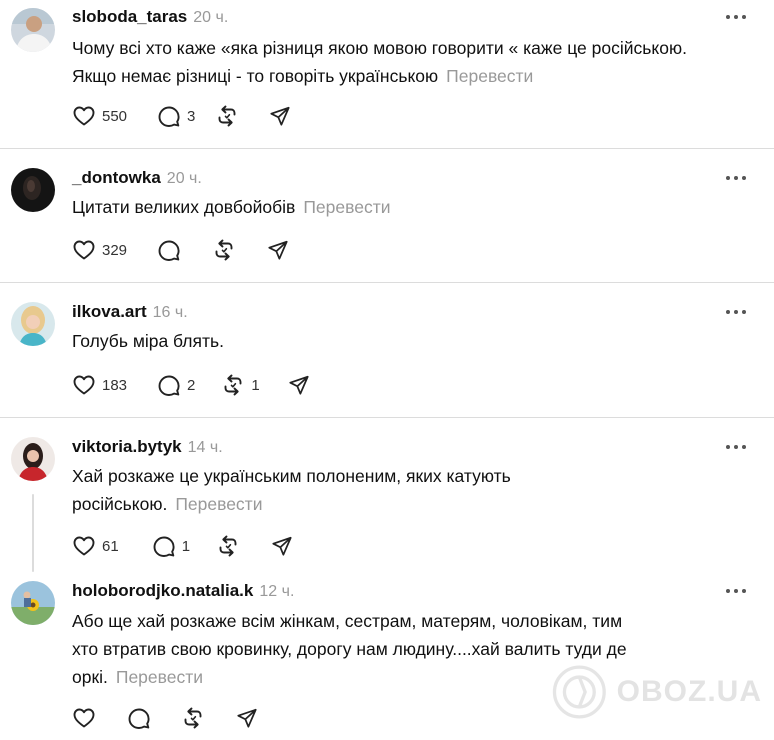 This screenshot has width=774, height=740. I want to click on oboz-logo-icon, so click(579, 692).